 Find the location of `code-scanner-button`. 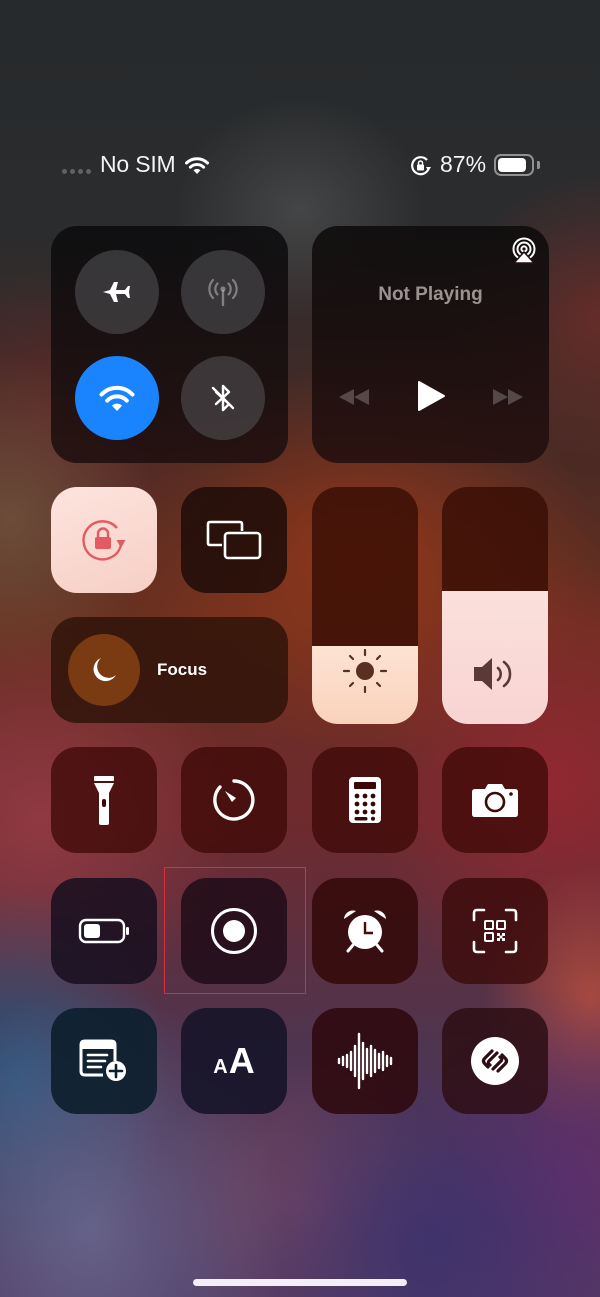

code-scanner-button is located at coordinates (495, 931).